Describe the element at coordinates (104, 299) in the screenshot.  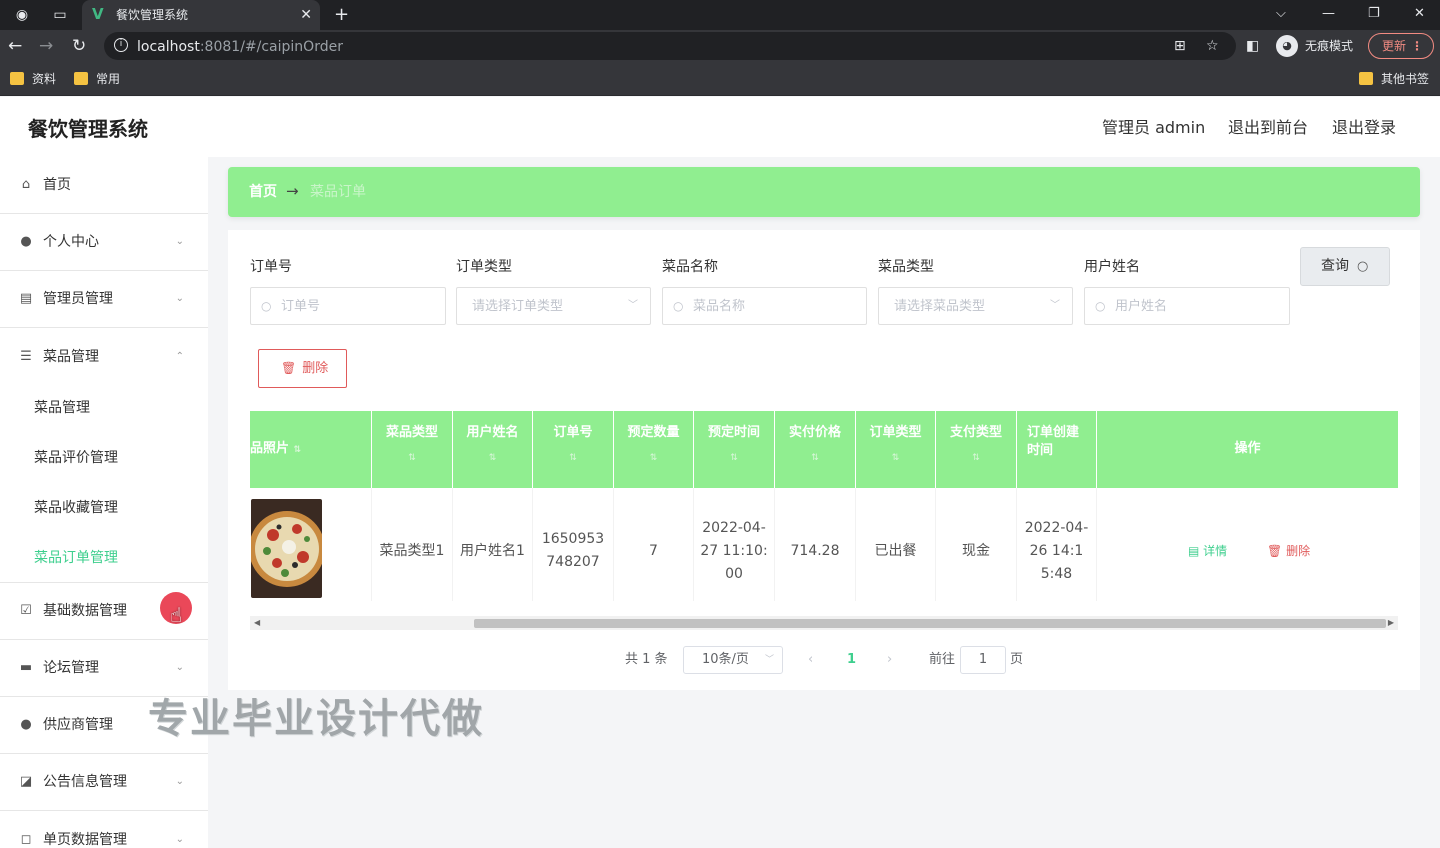
I see `sidebar-item-admin-manage: ▤ 管理员管理 ⌄` at that location.